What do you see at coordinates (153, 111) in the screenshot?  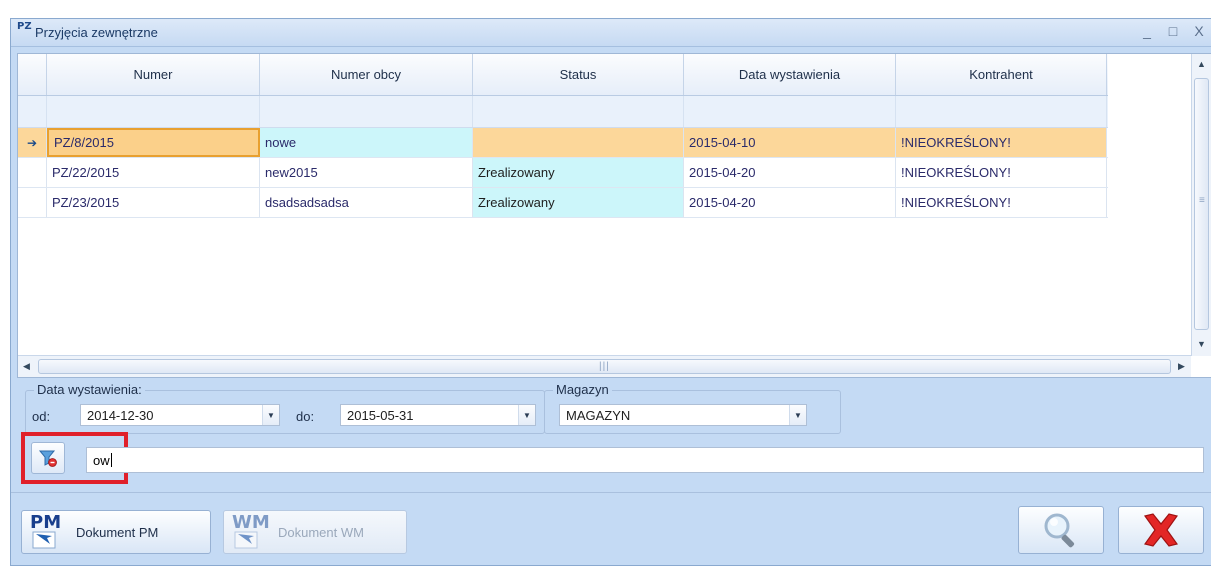 I see `filter-cell-numer` at bounding box center [153, 111].